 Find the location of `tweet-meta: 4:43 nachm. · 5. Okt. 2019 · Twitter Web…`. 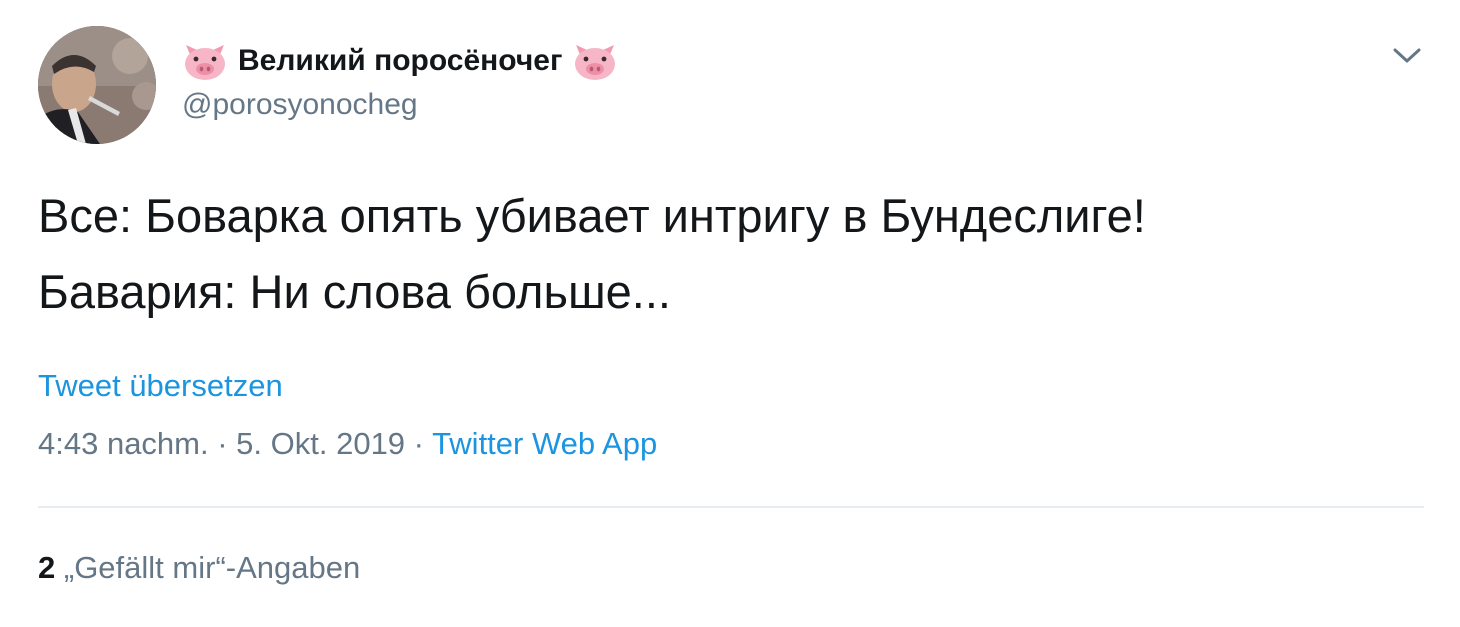

tweet-meta: 4:43 nachm. · 5. Okt. 2019 · Twitter Web… is located at coordinates (347, 444).